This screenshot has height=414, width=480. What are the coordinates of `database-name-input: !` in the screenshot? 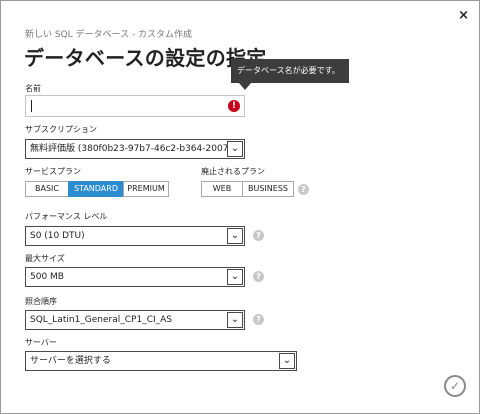 It's located at (135, 106).